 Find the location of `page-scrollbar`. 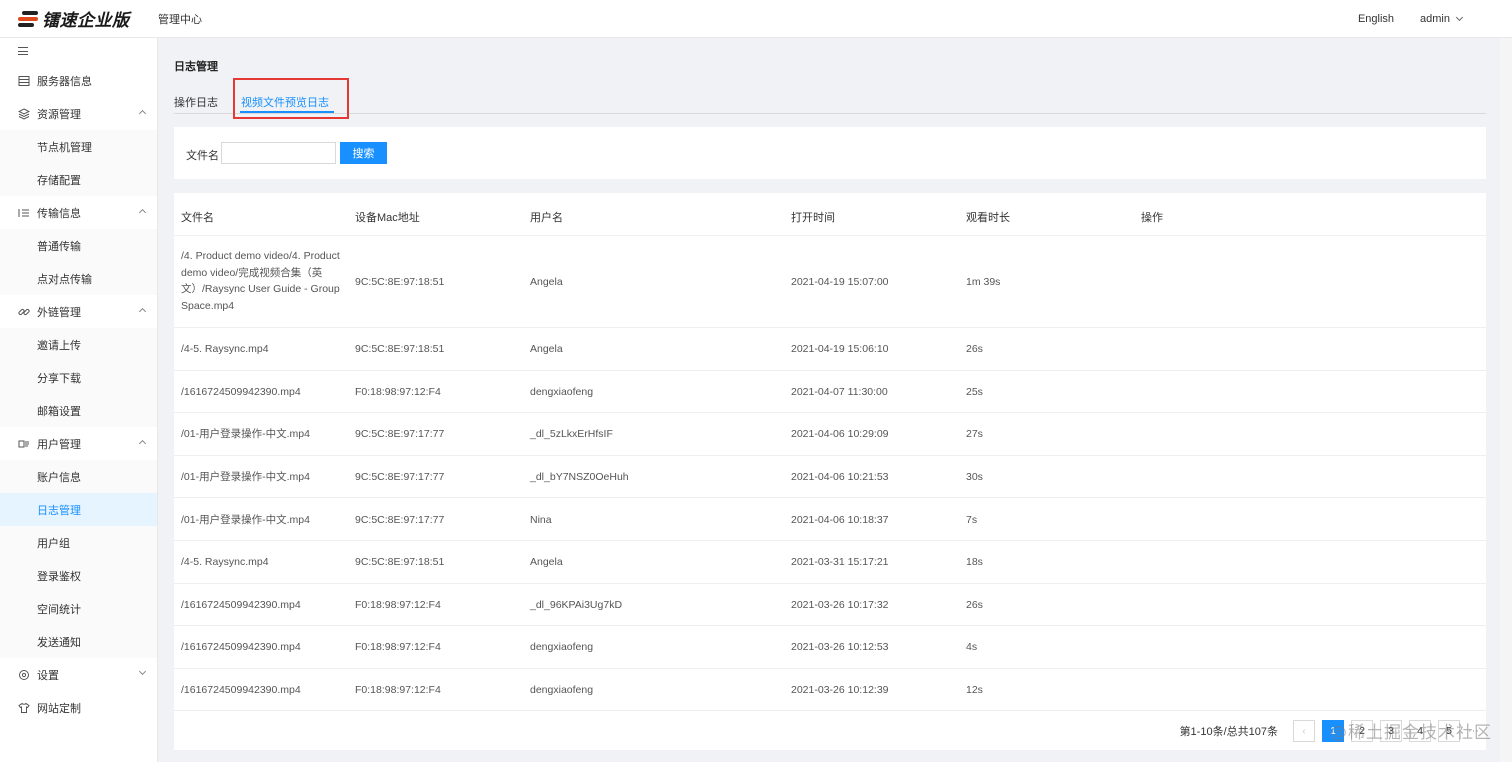

page-scrollbar is located at coordinates (1506, 400).